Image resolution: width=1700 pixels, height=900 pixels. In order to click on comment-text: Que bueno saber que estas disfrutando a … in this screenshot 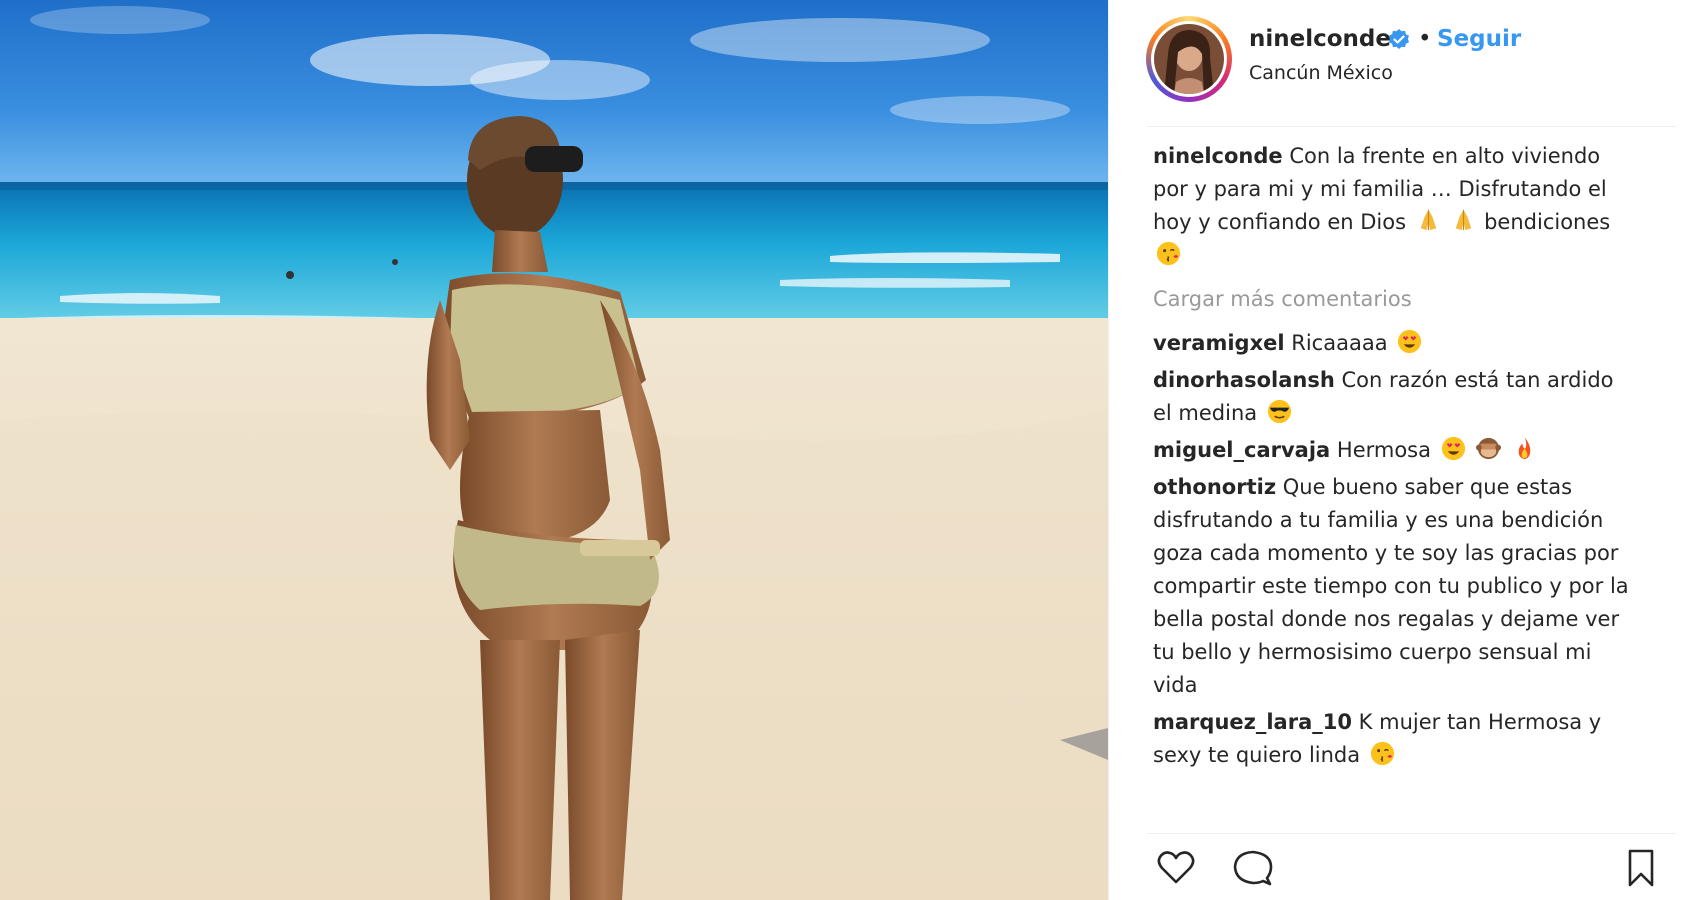, I will do `click(1391, 586)`.